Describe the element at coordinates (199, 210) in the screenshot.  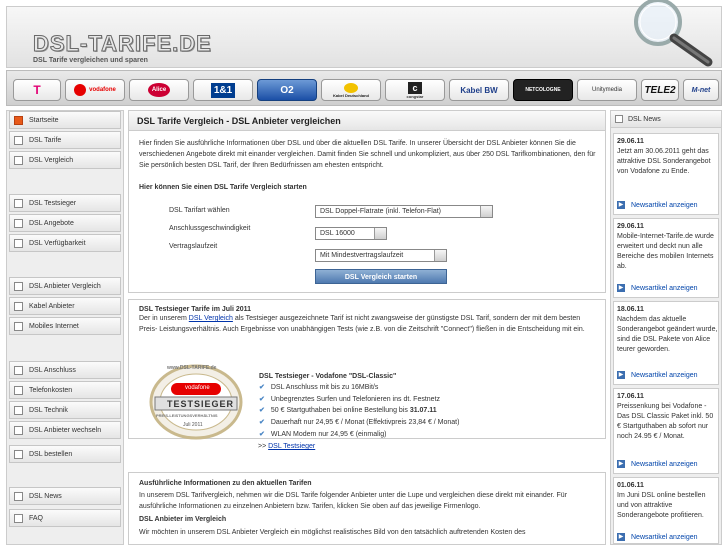
I see `tarif-label: DSL Tarifart wählen` at that location.